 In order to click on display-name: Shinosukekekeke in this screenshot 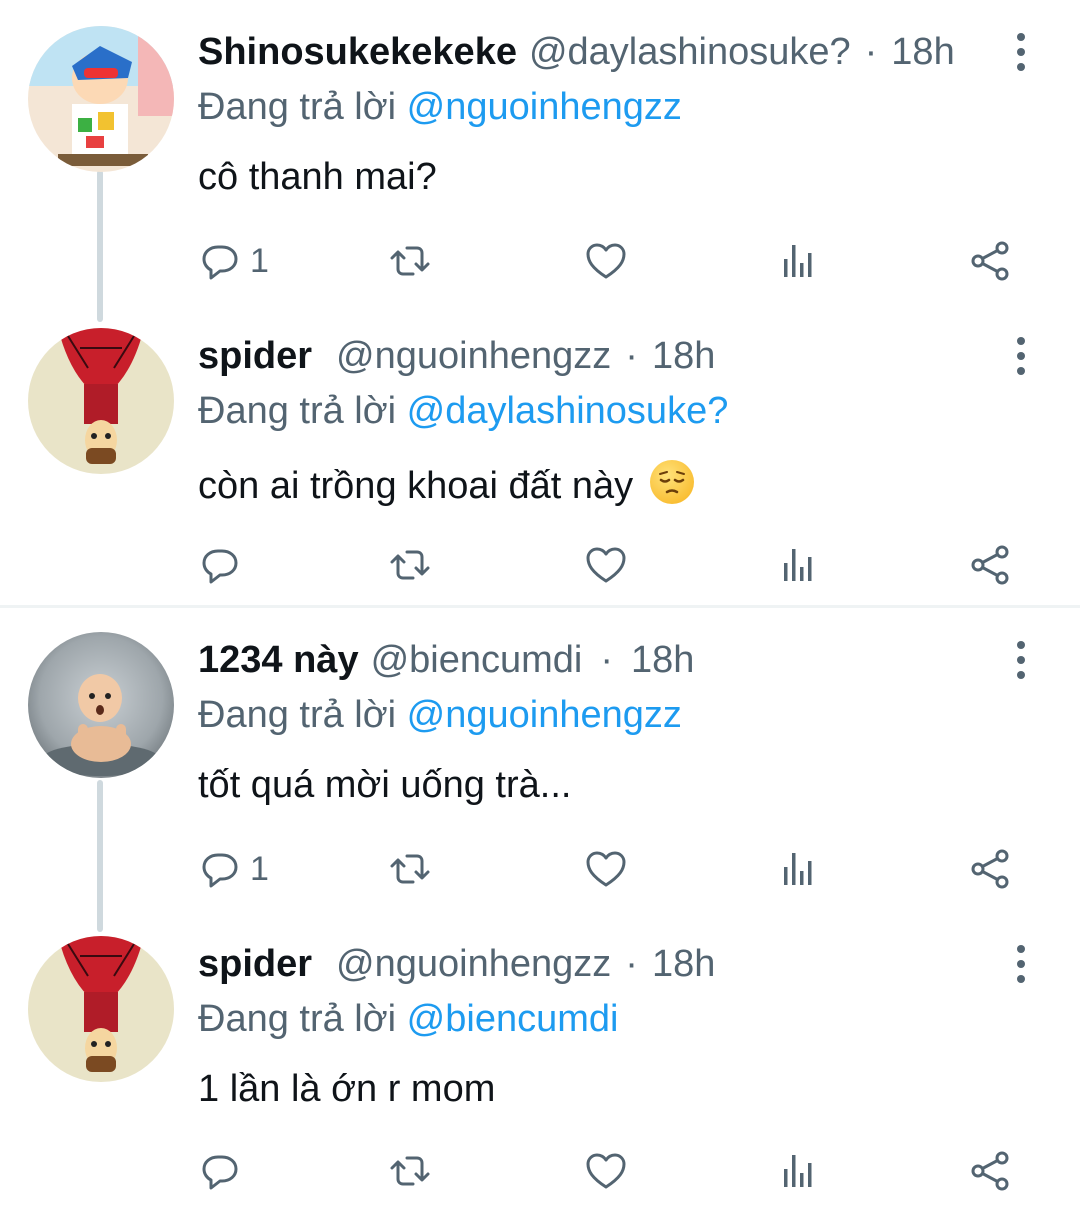, I will do `click(357, 52)`.